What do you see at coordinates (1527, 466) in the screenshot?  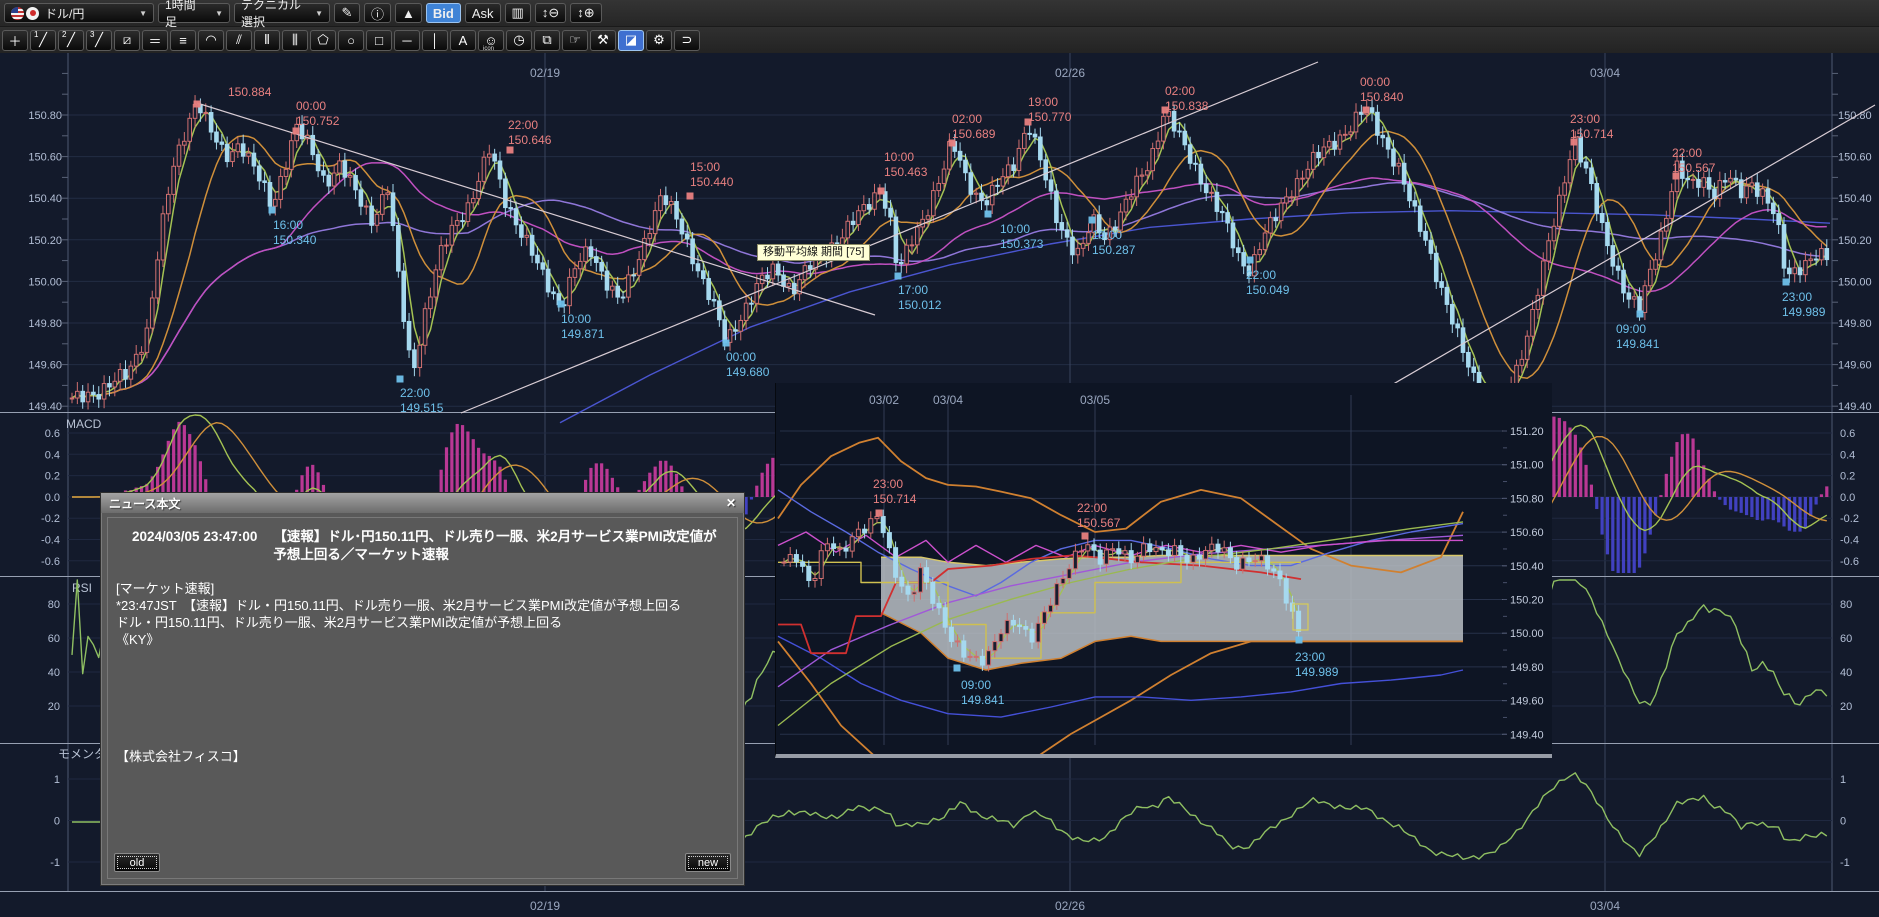 I see `svg-text: 151.00` at bounding box center [1527, 466].